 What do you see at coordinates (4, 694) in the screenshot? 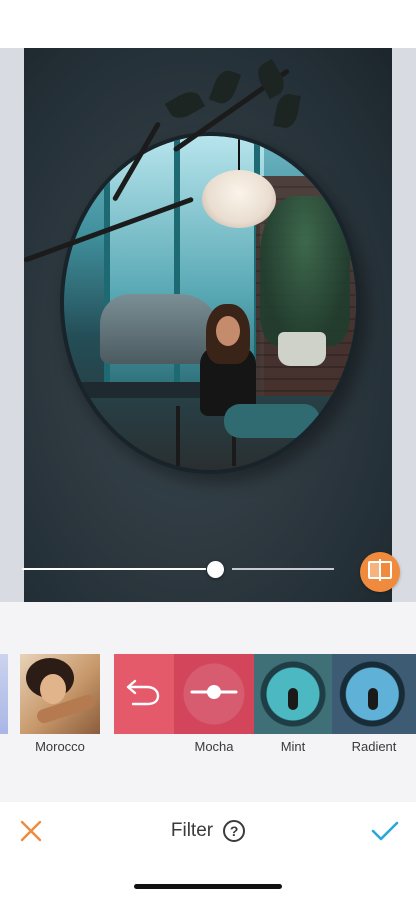
I see `filter-thumbnail-offscreen` at bounding box center [4, 694].